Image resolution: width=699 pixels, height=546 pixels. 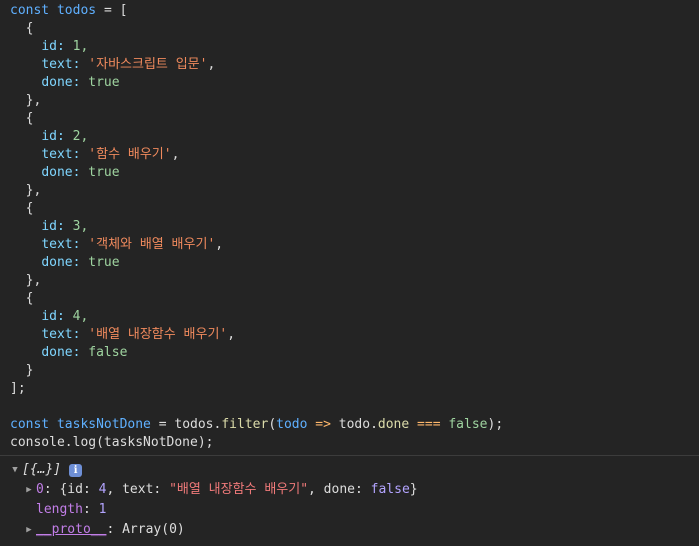 What do you see at coordinates (429, 424) in the screenshot?
I see `strict-eq-op: ===` at bounding box center [429, 424].